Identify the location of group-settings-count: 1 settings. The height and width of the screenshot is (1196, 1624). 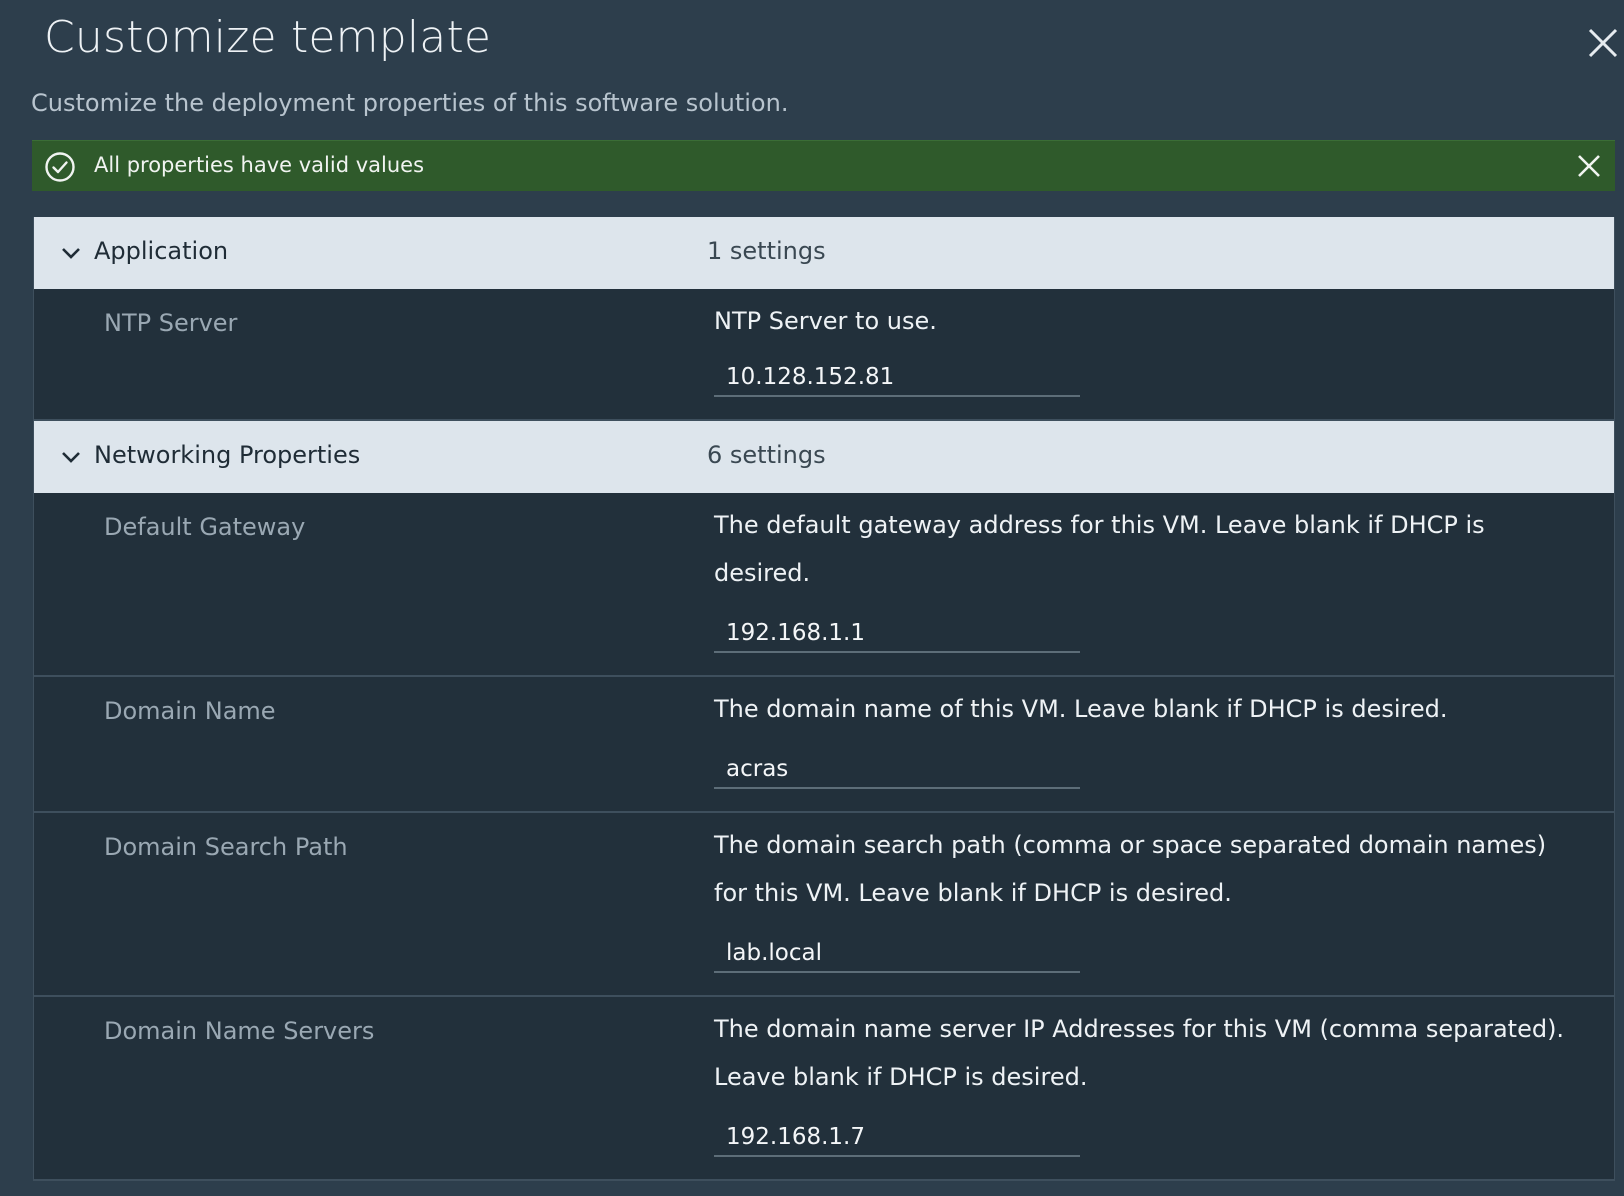
(766, 251).